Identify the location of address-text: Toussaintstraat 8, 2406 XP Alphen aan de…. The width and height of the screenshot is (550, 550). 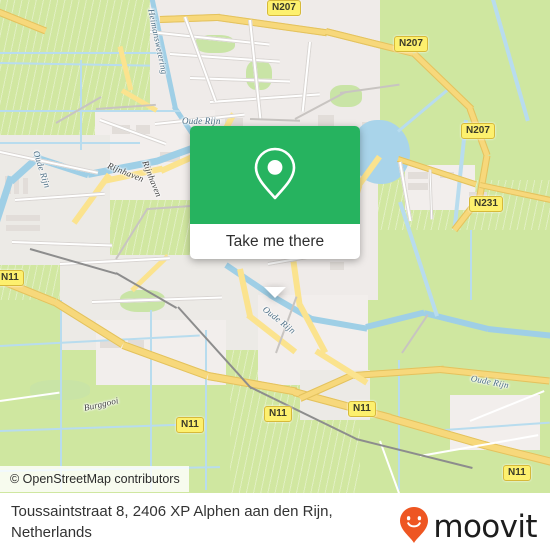
(172, 522).